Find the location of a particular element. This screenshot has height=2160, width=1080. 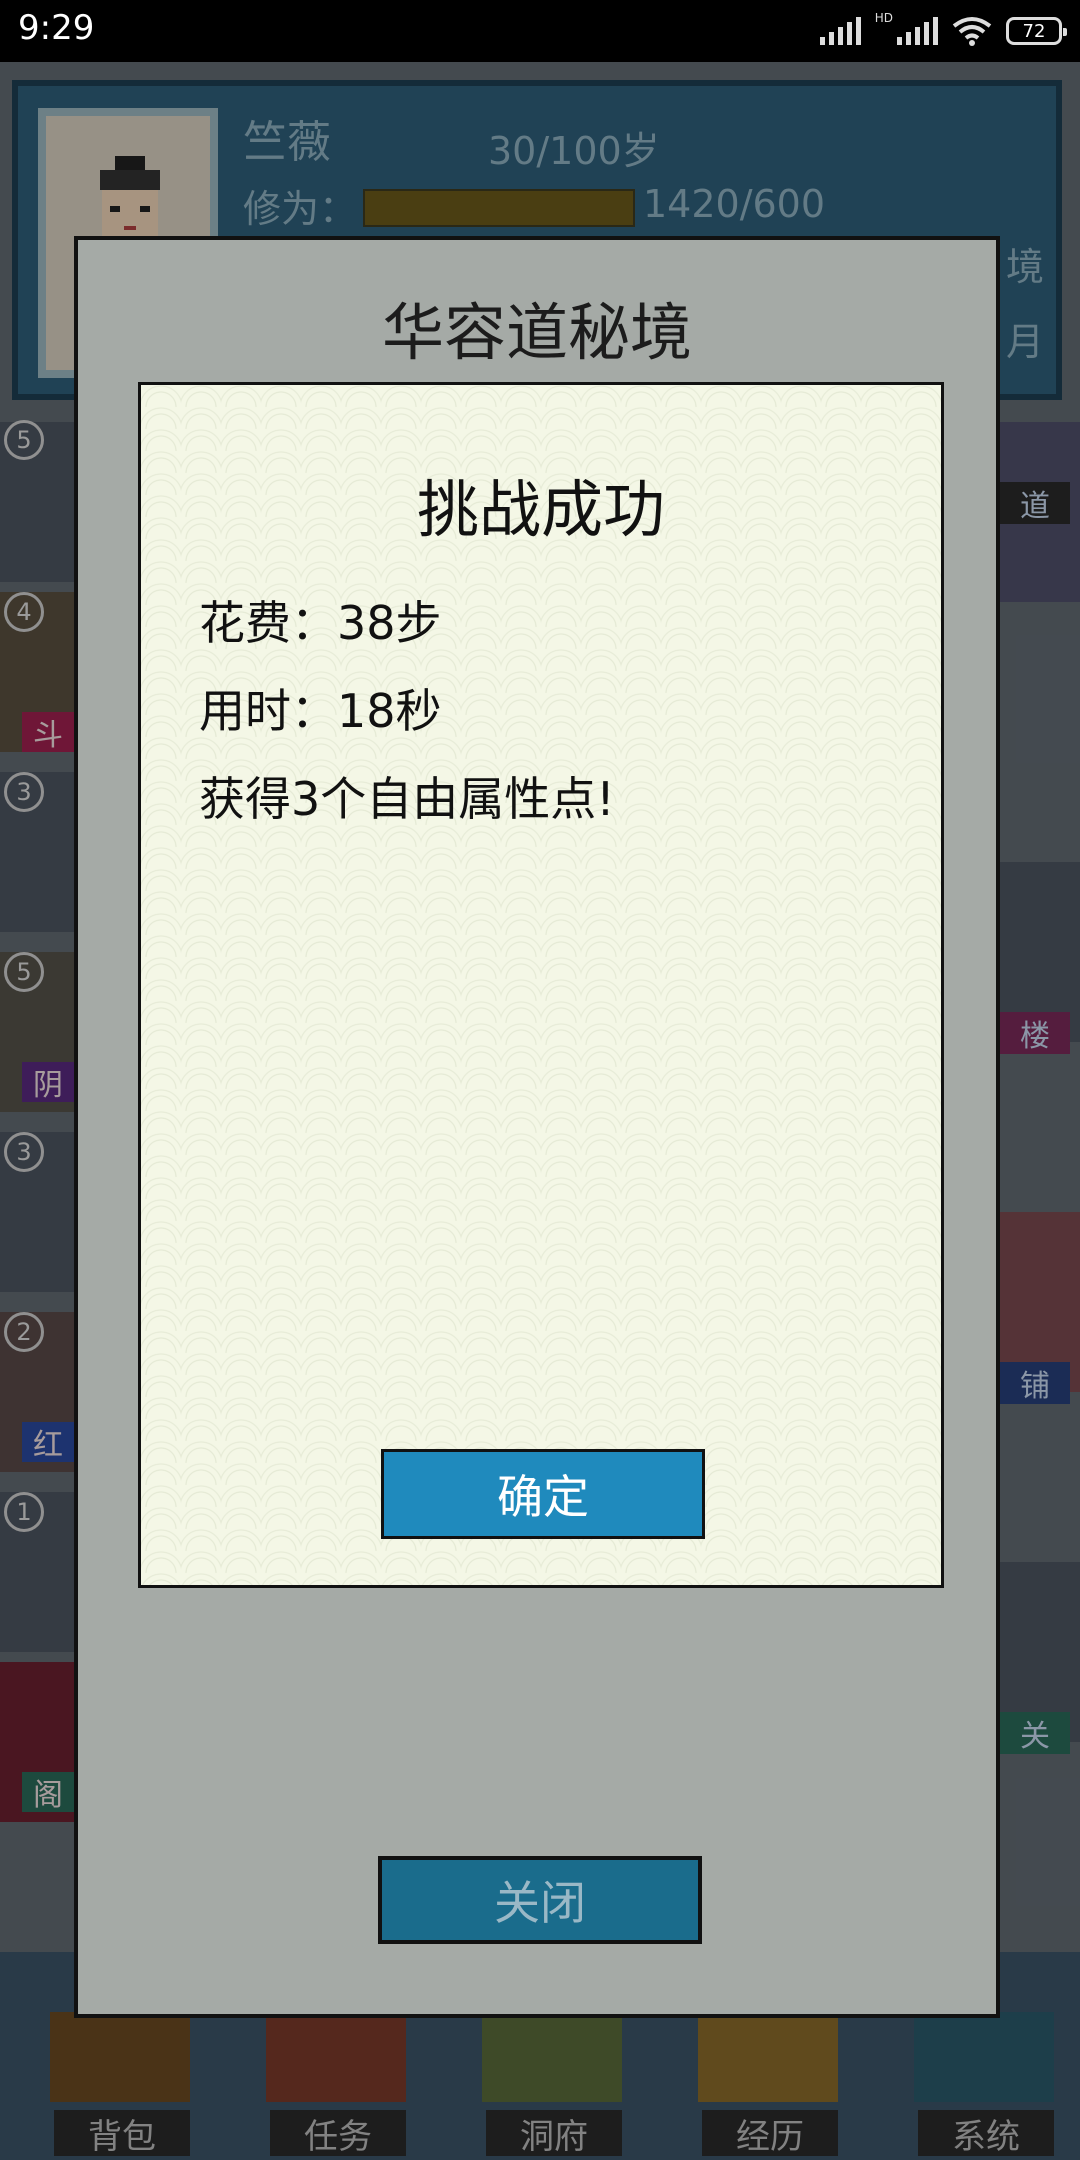

result-title: 挑战成功 is located at coordinates (540, 509).